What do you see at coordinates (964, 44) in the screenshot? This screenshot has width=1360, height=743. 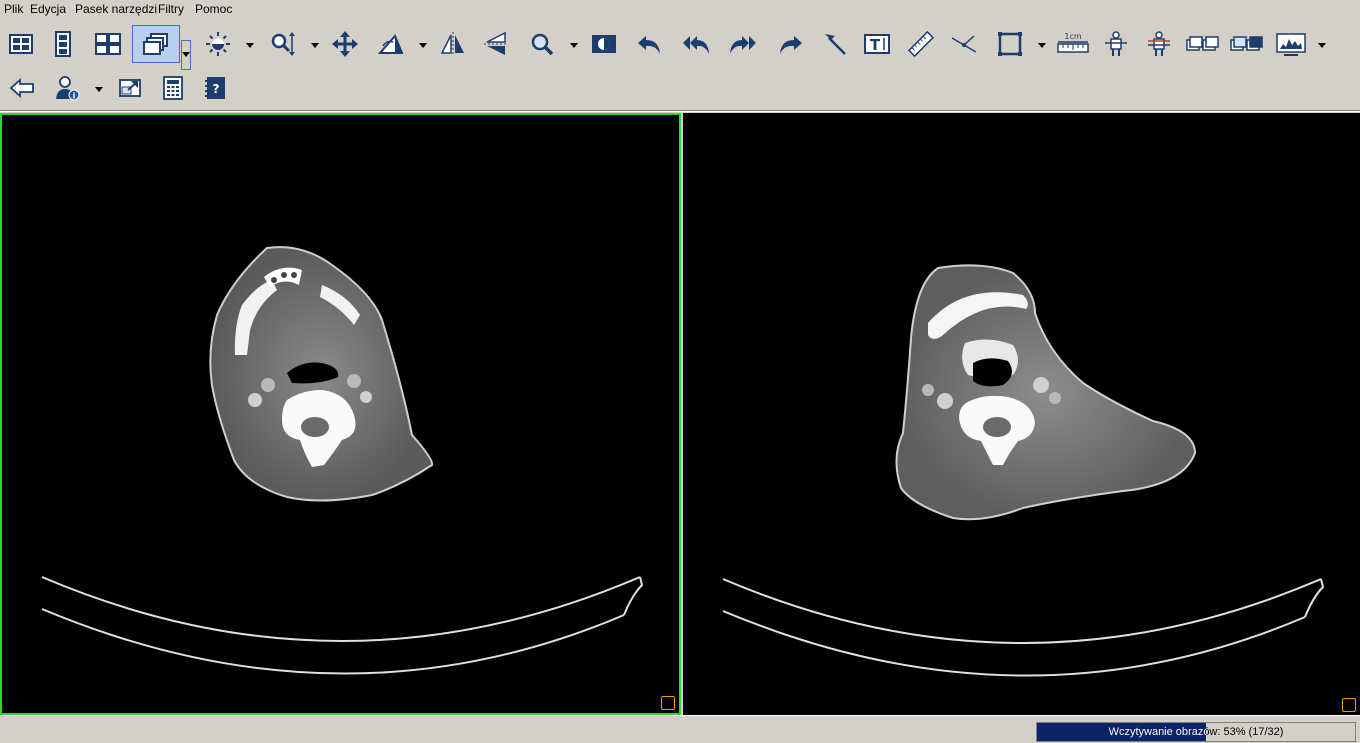 I see `angle-icon` at bounding box center [964, 44].